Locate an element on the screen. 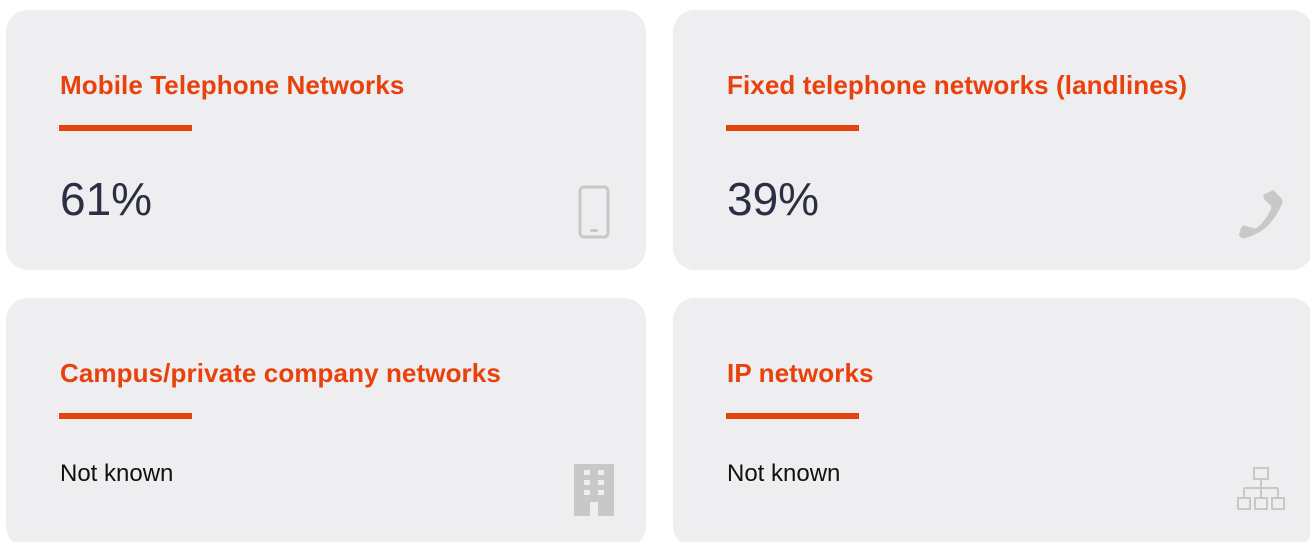  mobile-phone-icon is located at coordinates (594, 212).